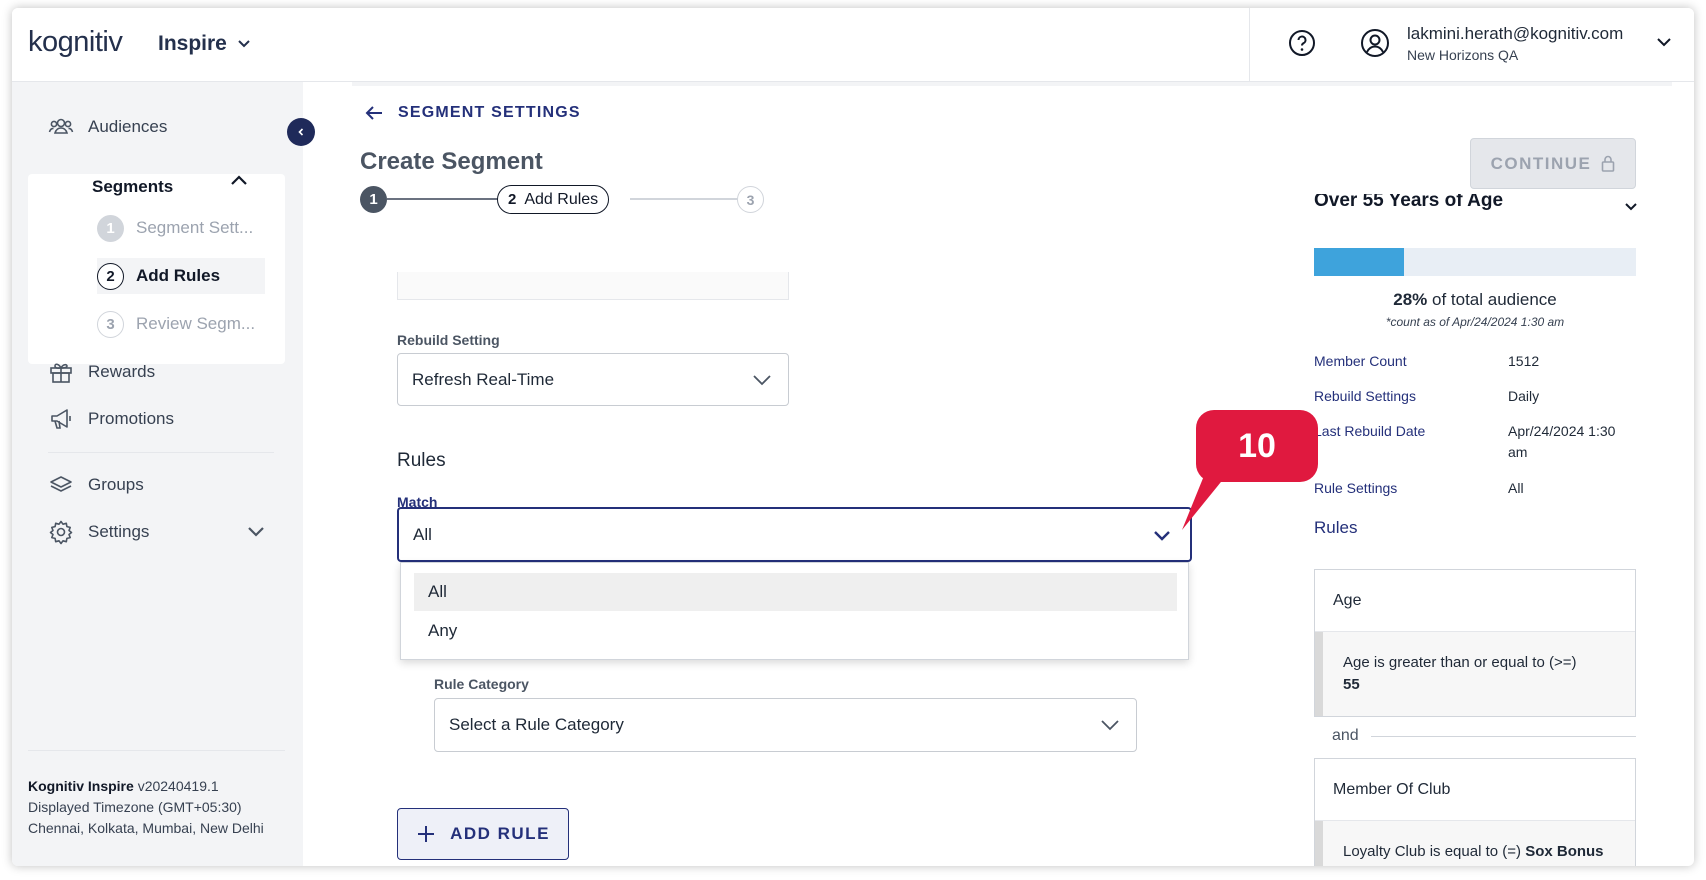 The image size is (1706, 880). I want to click on people-icon, so click(61, 126).